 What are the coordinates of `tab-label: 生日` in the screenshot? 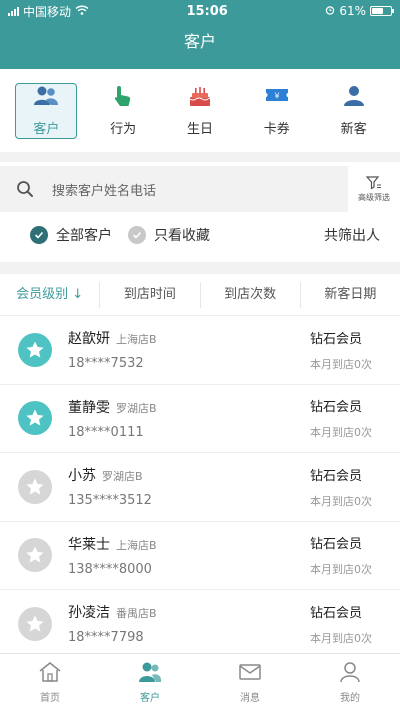 It's located at (199, 129).